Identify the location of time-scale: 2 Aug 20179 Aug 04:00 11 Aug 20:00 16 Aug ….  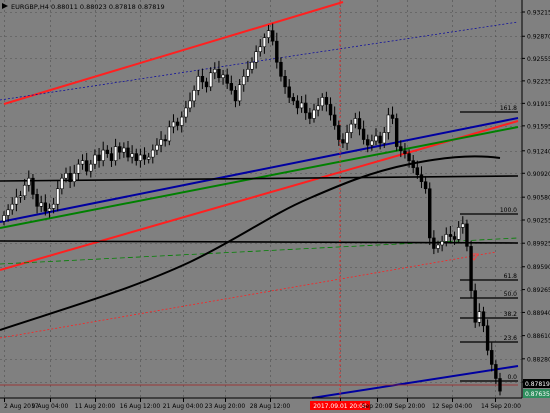
(262, 404).